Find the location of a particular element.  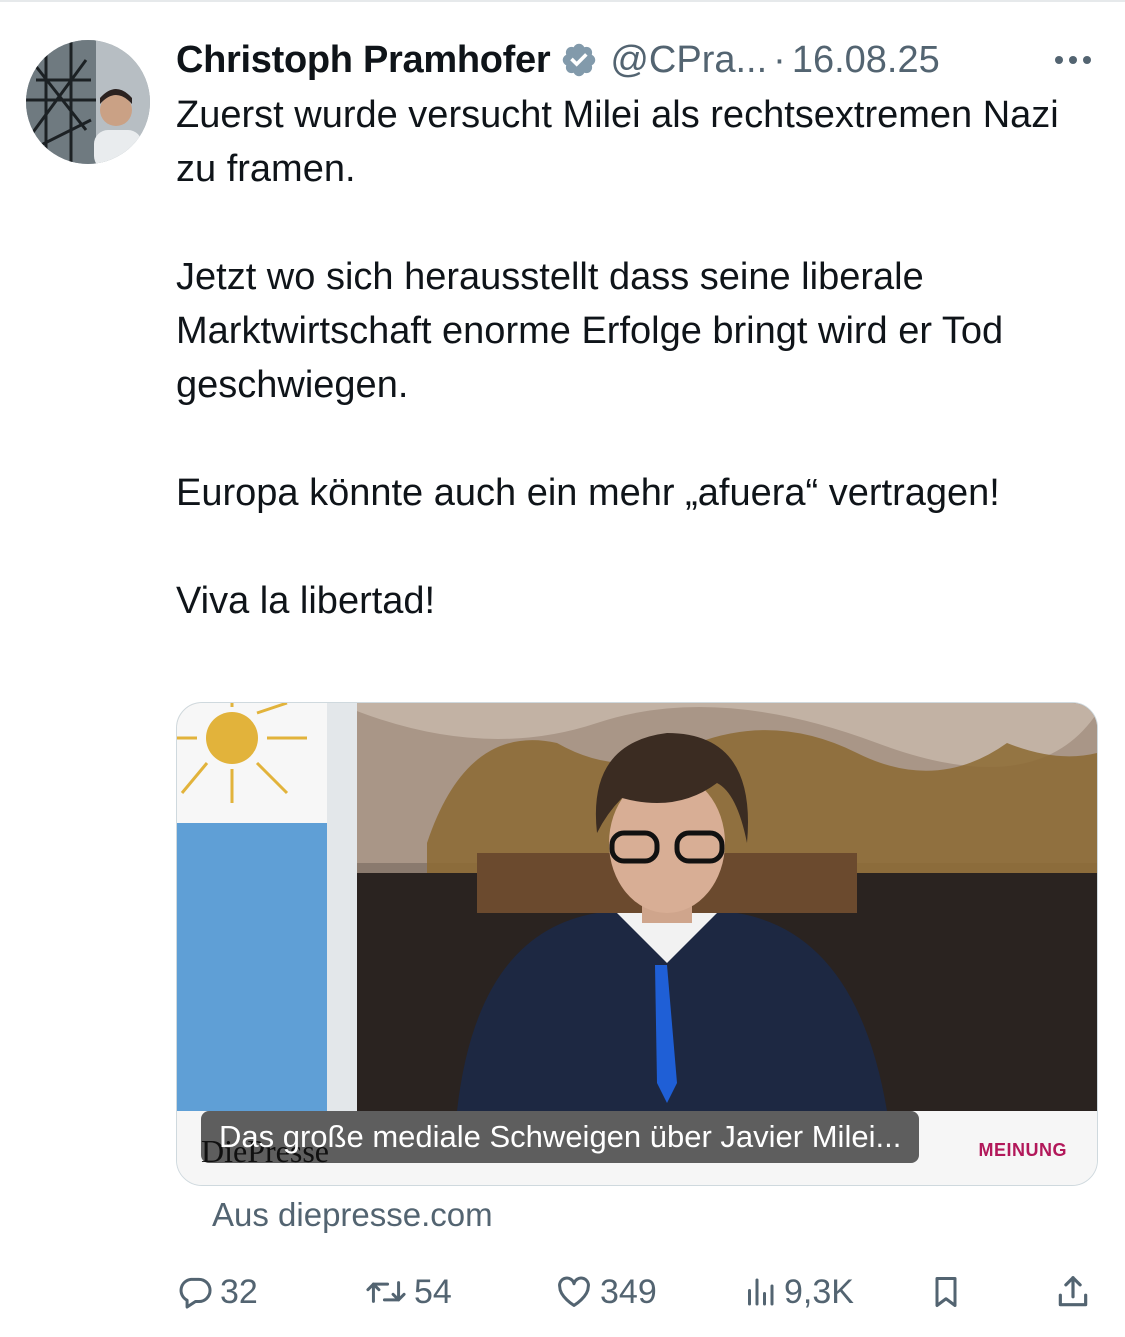

heart-icon is located at coordinates (574, 1292).